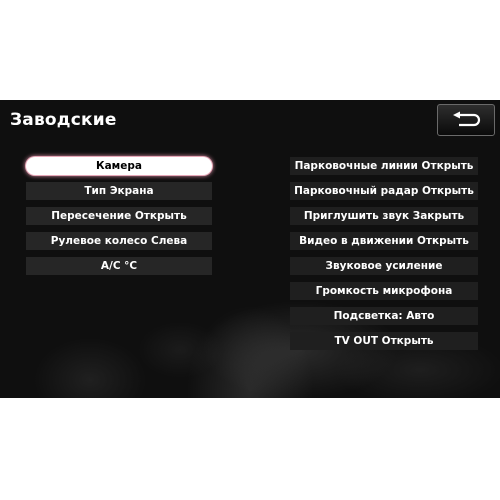  I want to click on setting-label: Видео в движении Открыть, so click(384, 241).